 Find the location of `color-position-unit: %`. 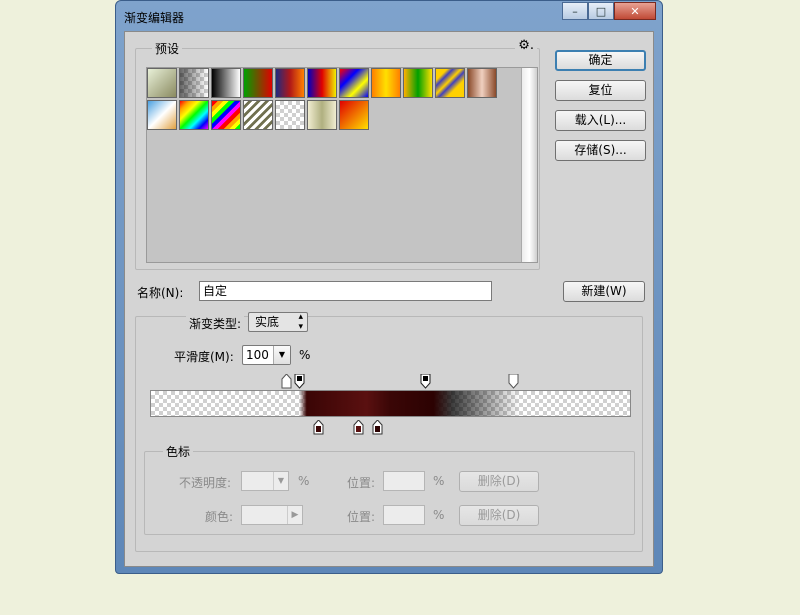

color-position-unit: % is located at coordinates (439, 515).